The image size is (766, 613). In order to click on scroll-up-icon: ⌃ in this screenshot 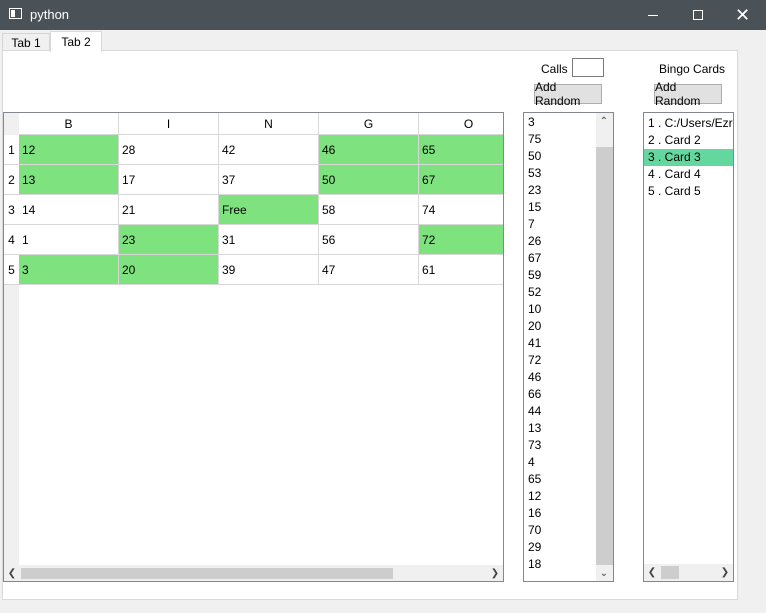, I will do `click(604, 121)`.